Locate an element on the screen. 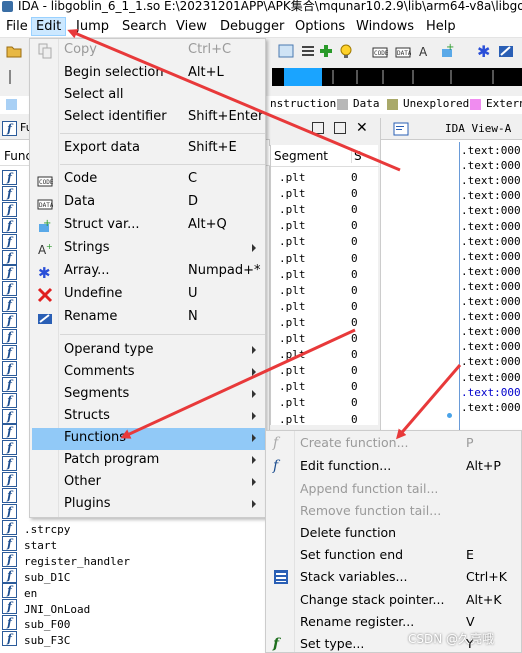  code-icon: CODE is located at coordinates (380, 51).